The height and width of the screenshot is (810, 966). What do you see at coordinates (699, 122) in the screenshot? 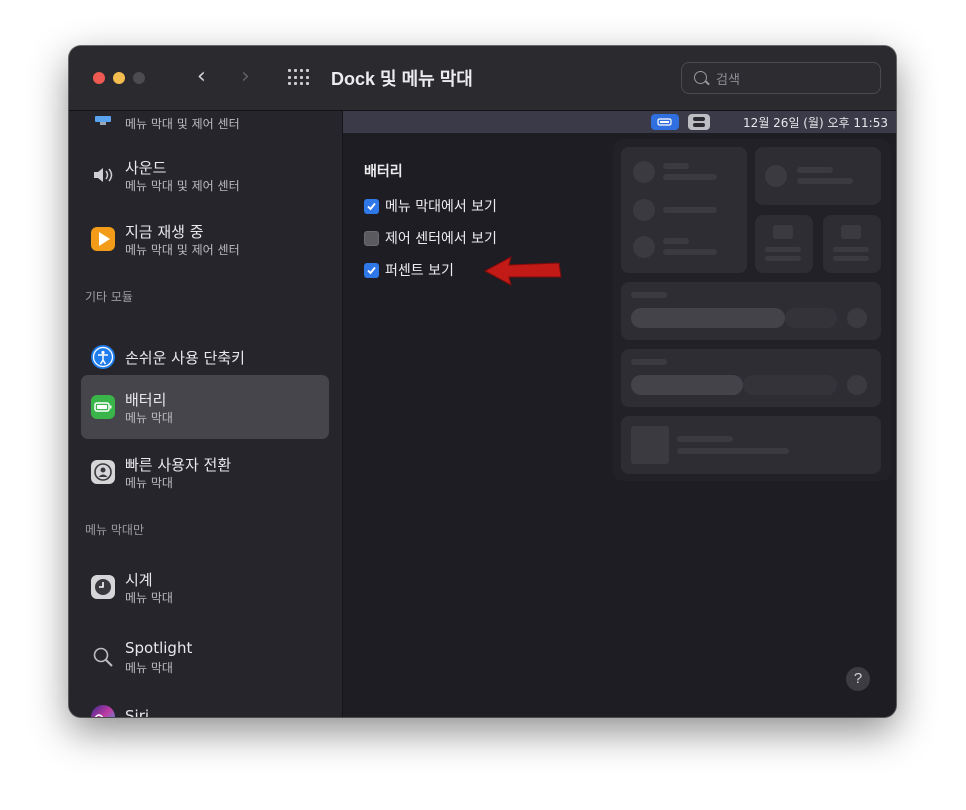
I see `control-center-icon` at bounding box center [699, 122].